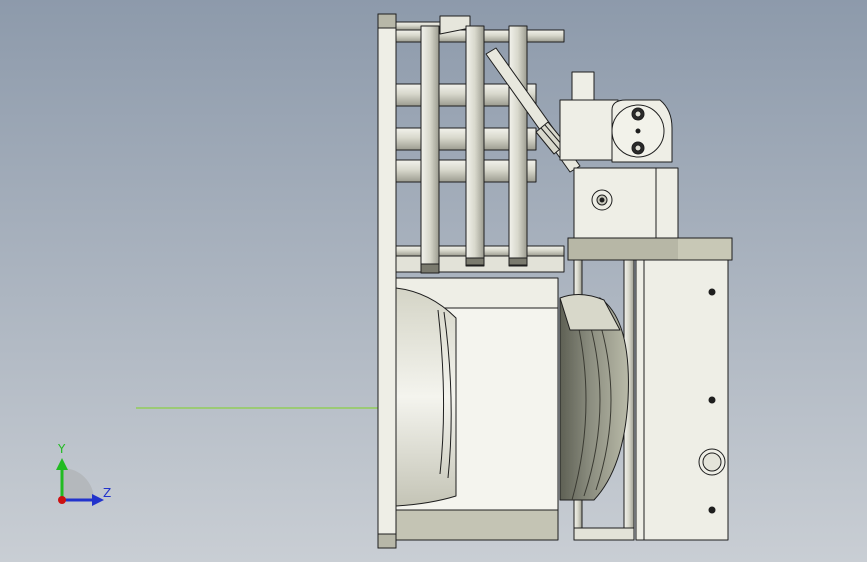  I want to click on triad-z-label: Z, so click(107, 493).